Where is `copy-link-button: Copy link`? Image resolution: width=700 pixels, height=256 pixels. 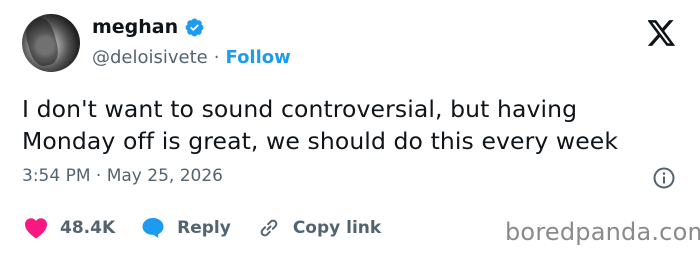 copy-link-button: Copy link is located at coordinates (319, 228).